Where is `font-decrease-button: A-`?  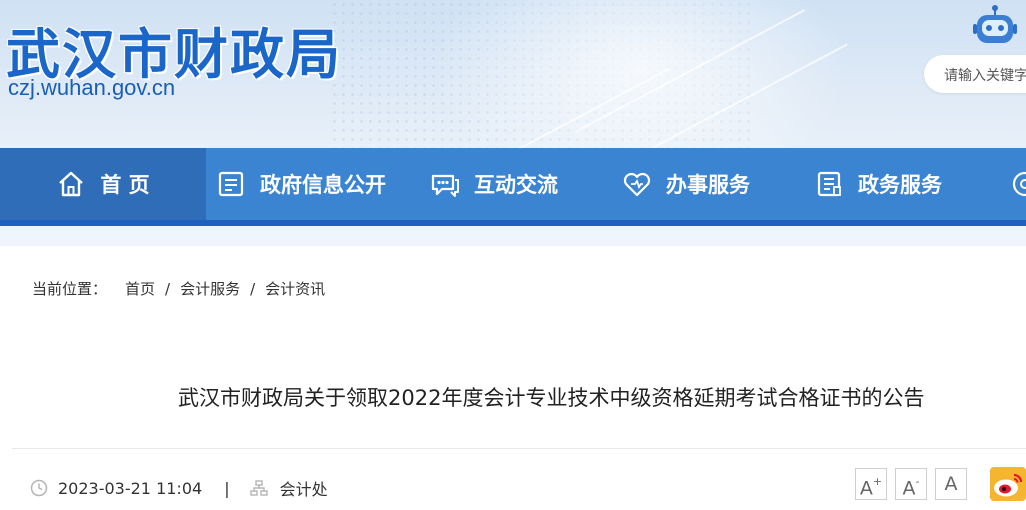 font-decrease-button: A- is located at coordinates (911, 484).